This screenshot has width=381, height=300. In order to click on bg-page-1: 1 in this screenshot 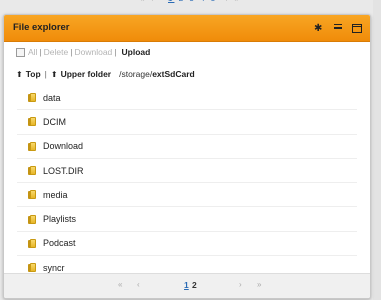, I will do `click(171, 1)`.